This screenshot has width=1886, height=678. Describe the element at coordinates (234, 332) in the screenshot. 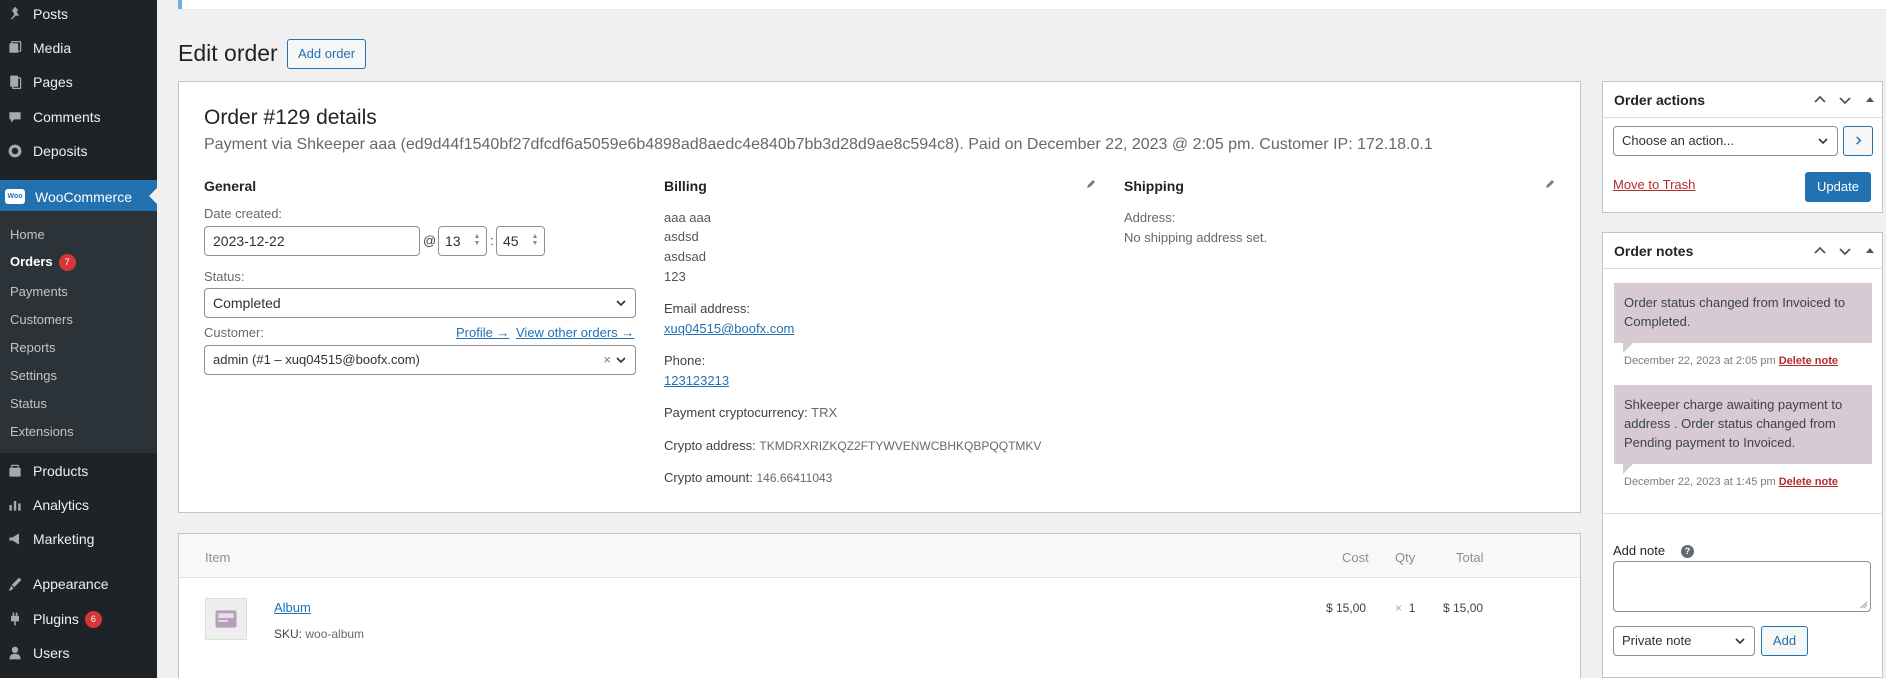

I see `customer-label: Customer:` at that location.